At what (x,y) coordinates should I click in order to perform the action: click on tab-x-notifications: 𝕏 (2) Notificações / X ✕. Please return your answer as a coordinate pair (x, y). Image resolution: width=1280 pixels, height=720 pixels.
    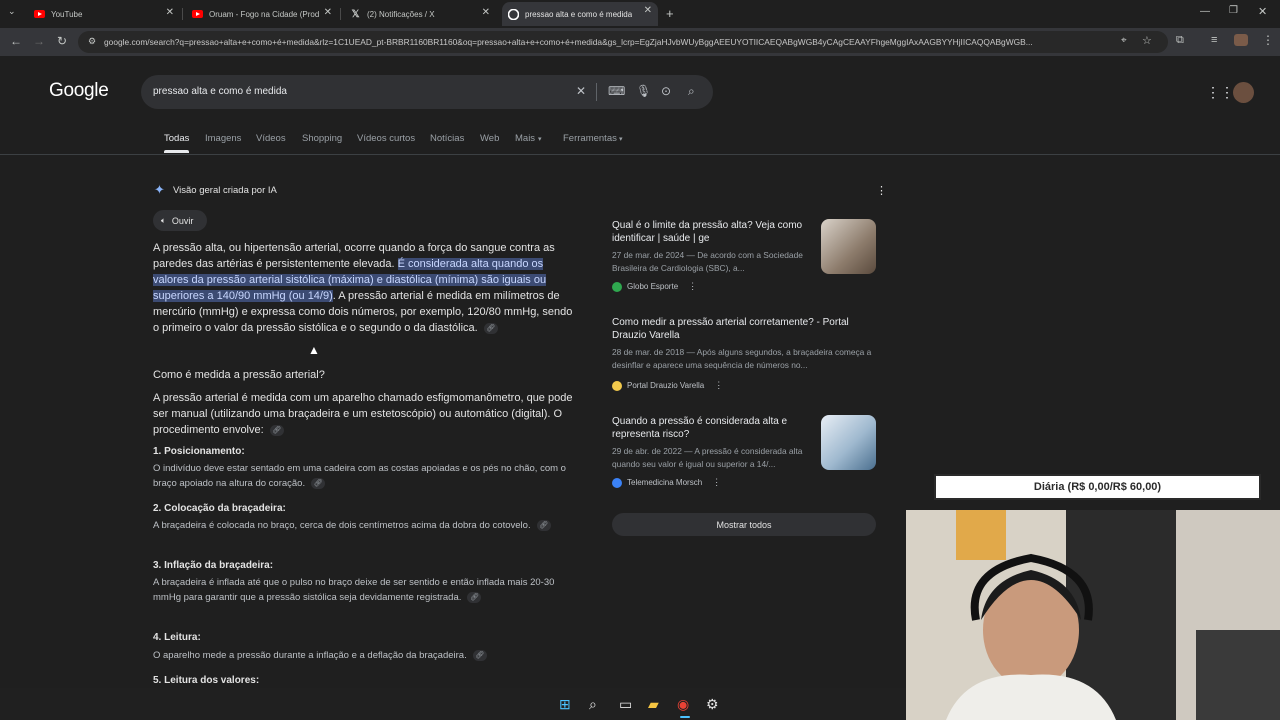
    Looking at the image, I should click on (420, 14).